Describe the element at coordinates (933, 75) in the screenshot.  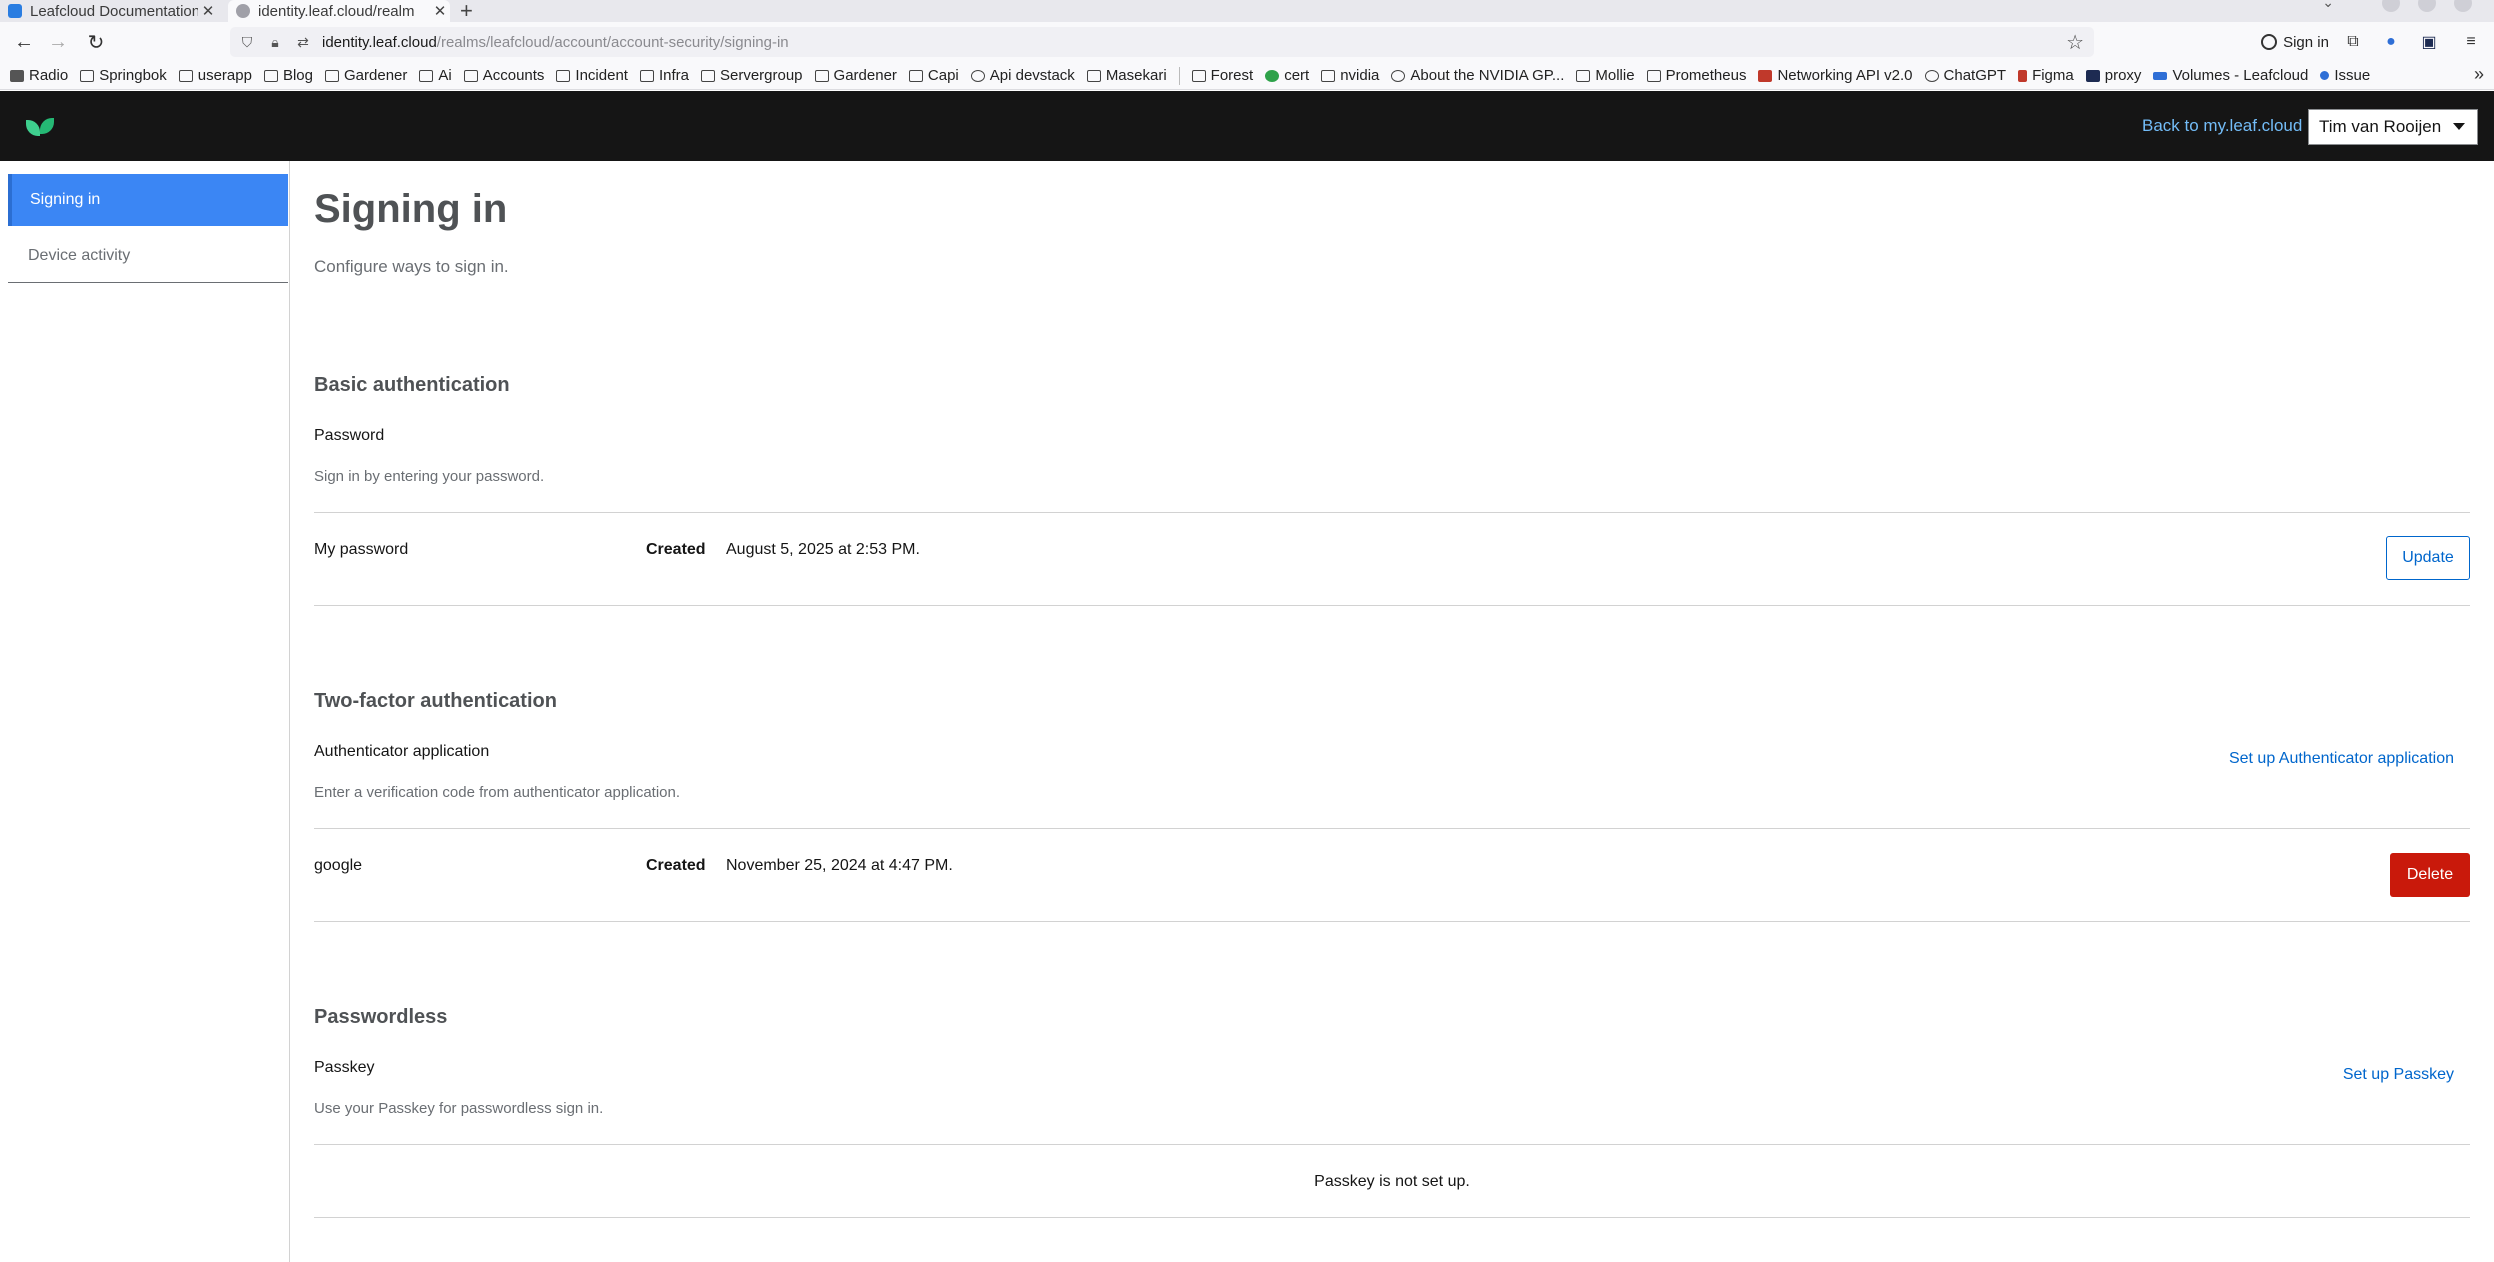
I see `bookmark-folder: Capi` at that location.